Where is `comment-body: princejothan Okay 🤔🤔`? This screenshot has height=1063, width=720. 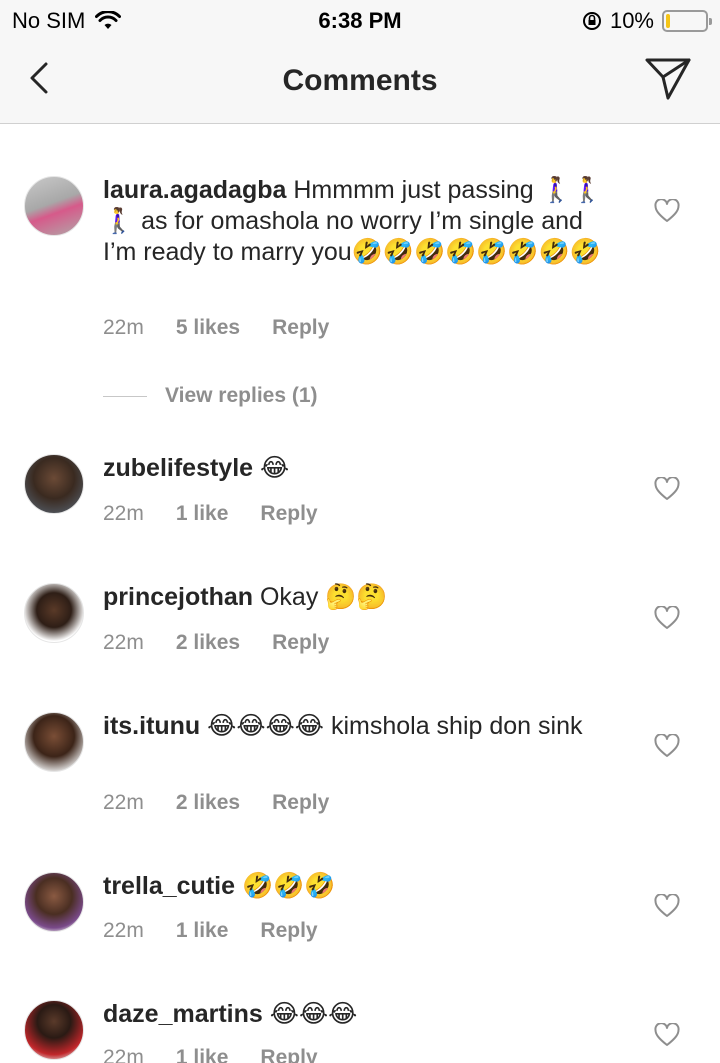
comment-body: princejothan Okay 🤔🤔 is located at coordinates (363, 597).